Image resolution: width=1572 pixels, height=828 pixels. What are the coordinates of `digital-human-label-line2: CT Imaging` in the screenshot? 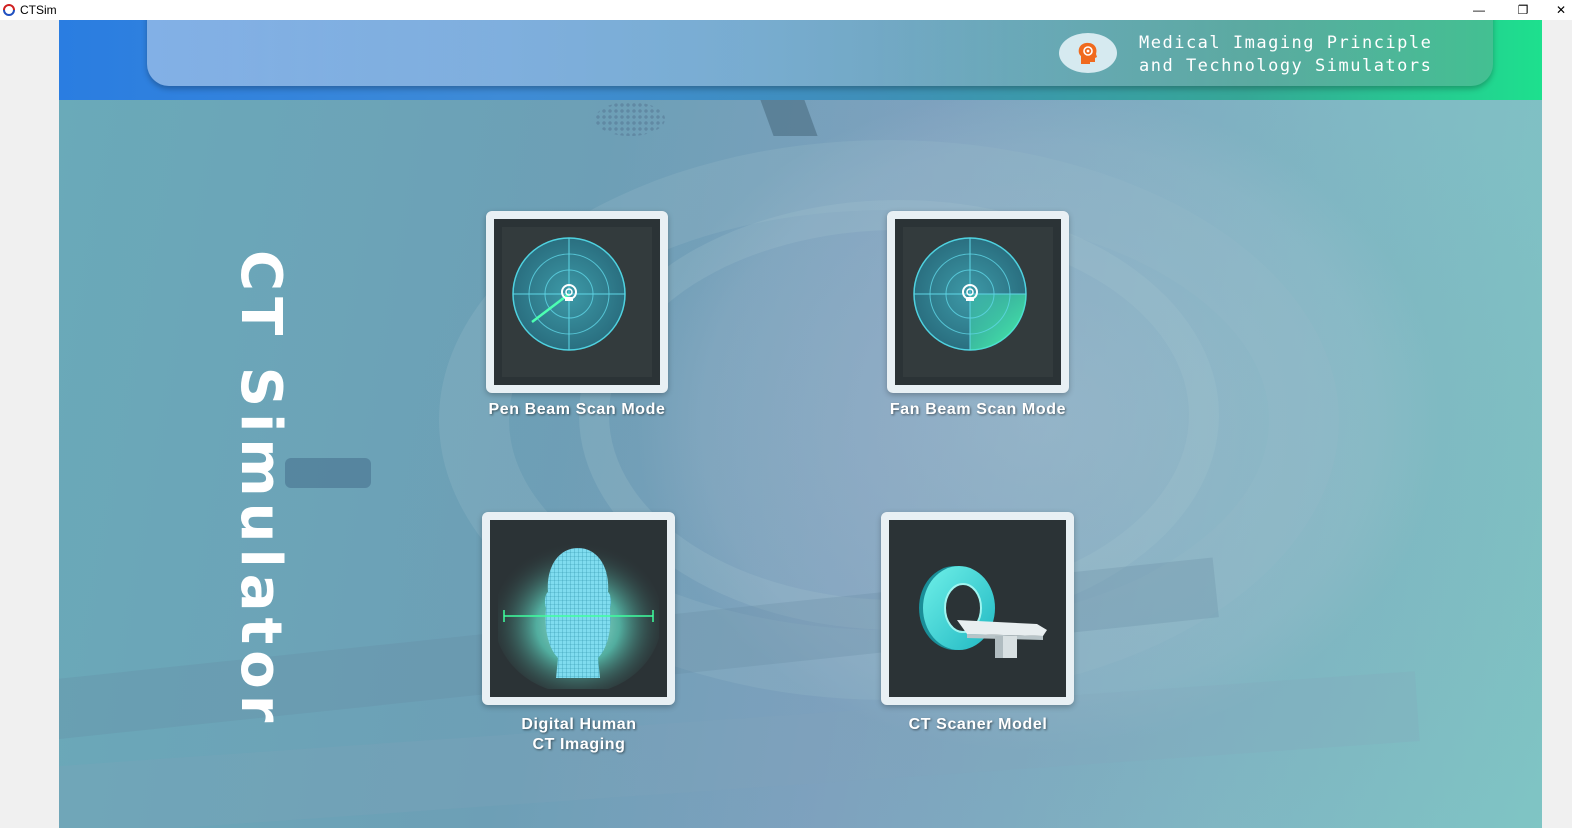 It's located at (579, 744).